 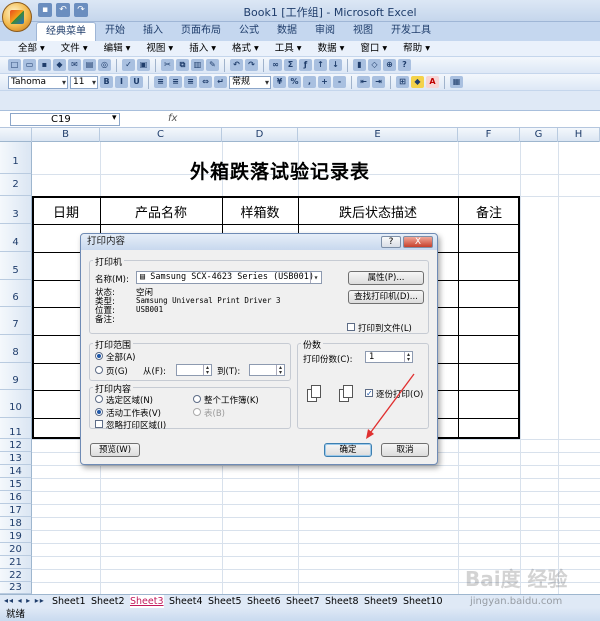 What do you see at coordinates (108, 601) in the screenshot?
I see `sheet-tab-2: Sheet2` at bounding box center [108, 601].